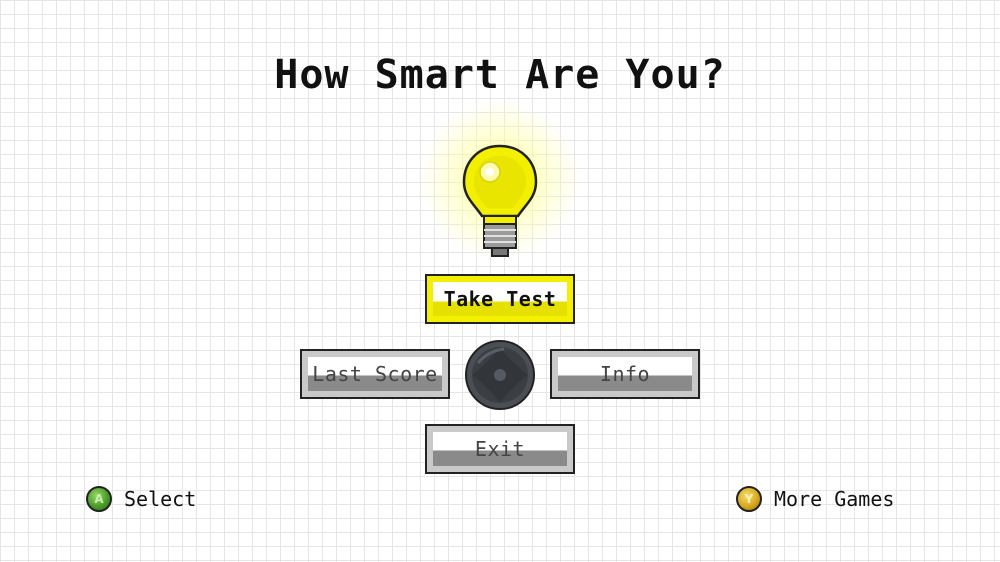  What do you see at coordinates (749, 499) in the screenshot?
I see `y-button-icon: Y` at bounding box center [749, 499].